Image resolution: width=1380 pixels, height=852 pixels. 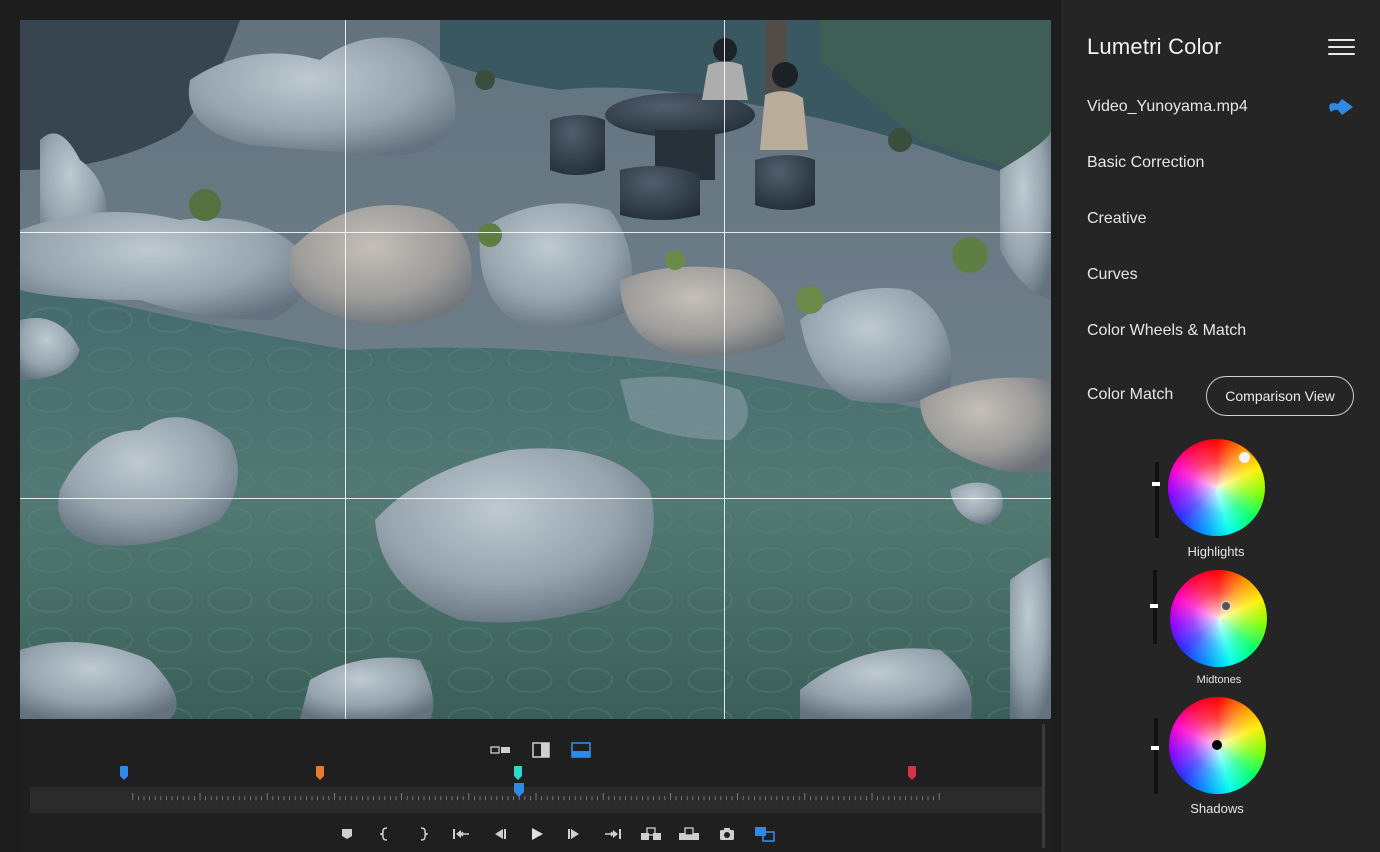 What do you see at coordinates (1341, 107) in the screenshot?
I see `share-arrow-icon` at bounding box center [1341, 107].